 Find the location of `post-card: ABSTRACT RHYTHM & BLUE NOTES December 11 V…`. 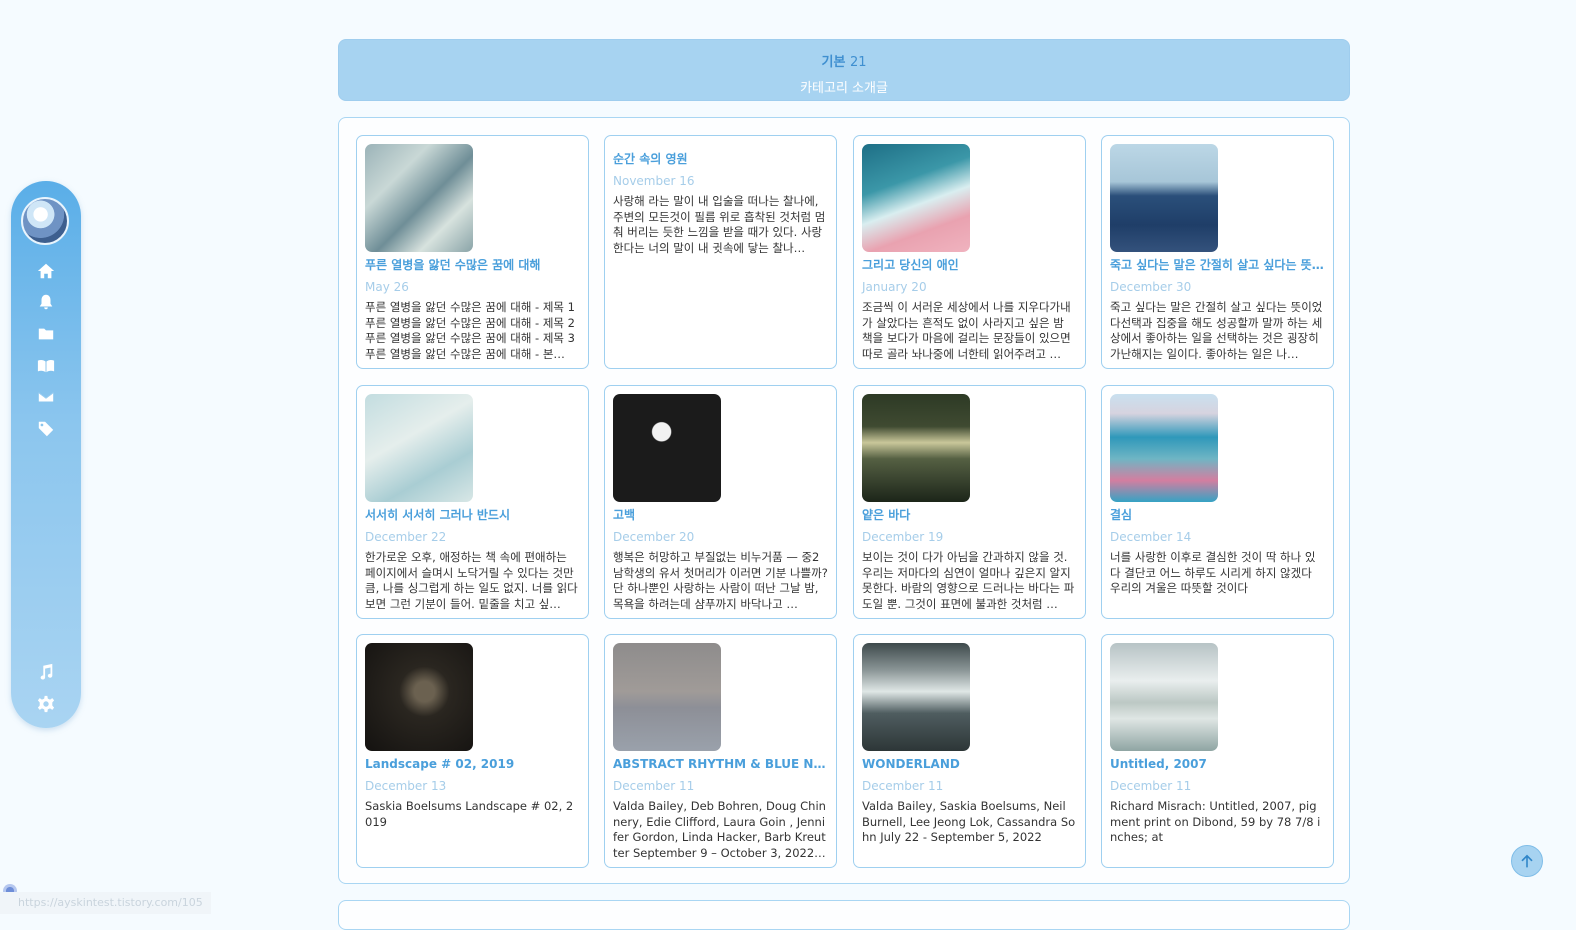

post-card: ABSTRACT RHYTHM & BLUE NOTES December 11 V… is located at coordinates (720, 751).